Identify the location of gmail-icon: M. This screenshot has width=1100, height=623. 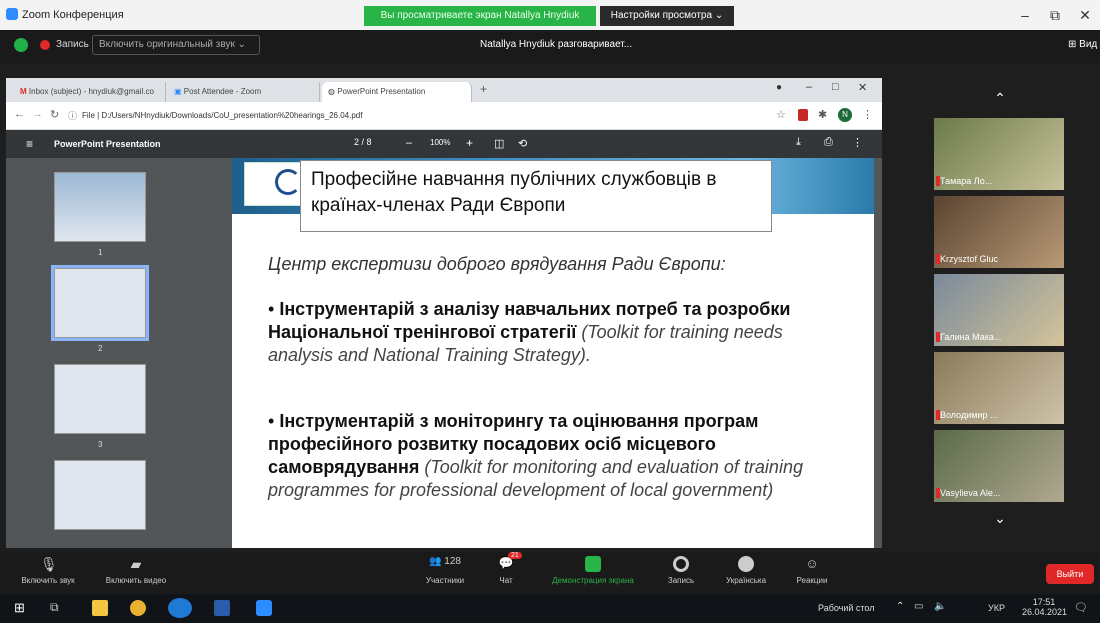
(23, 91).